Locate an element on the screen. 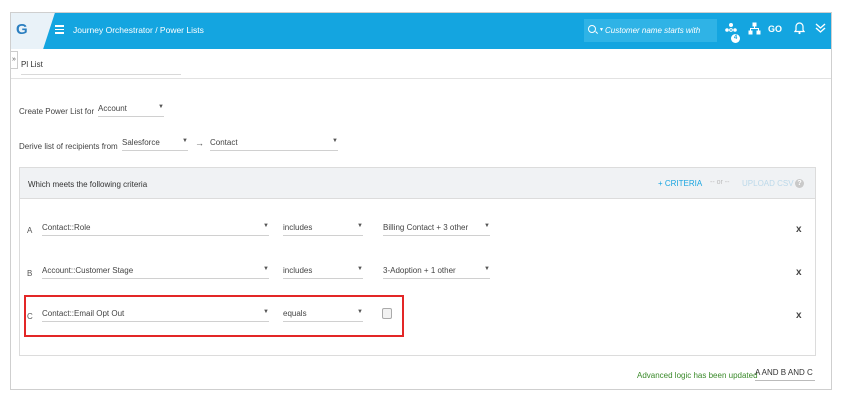 The image size is (844, 420). tab-pl-list: Pl List is located at coordinates (32, 64).